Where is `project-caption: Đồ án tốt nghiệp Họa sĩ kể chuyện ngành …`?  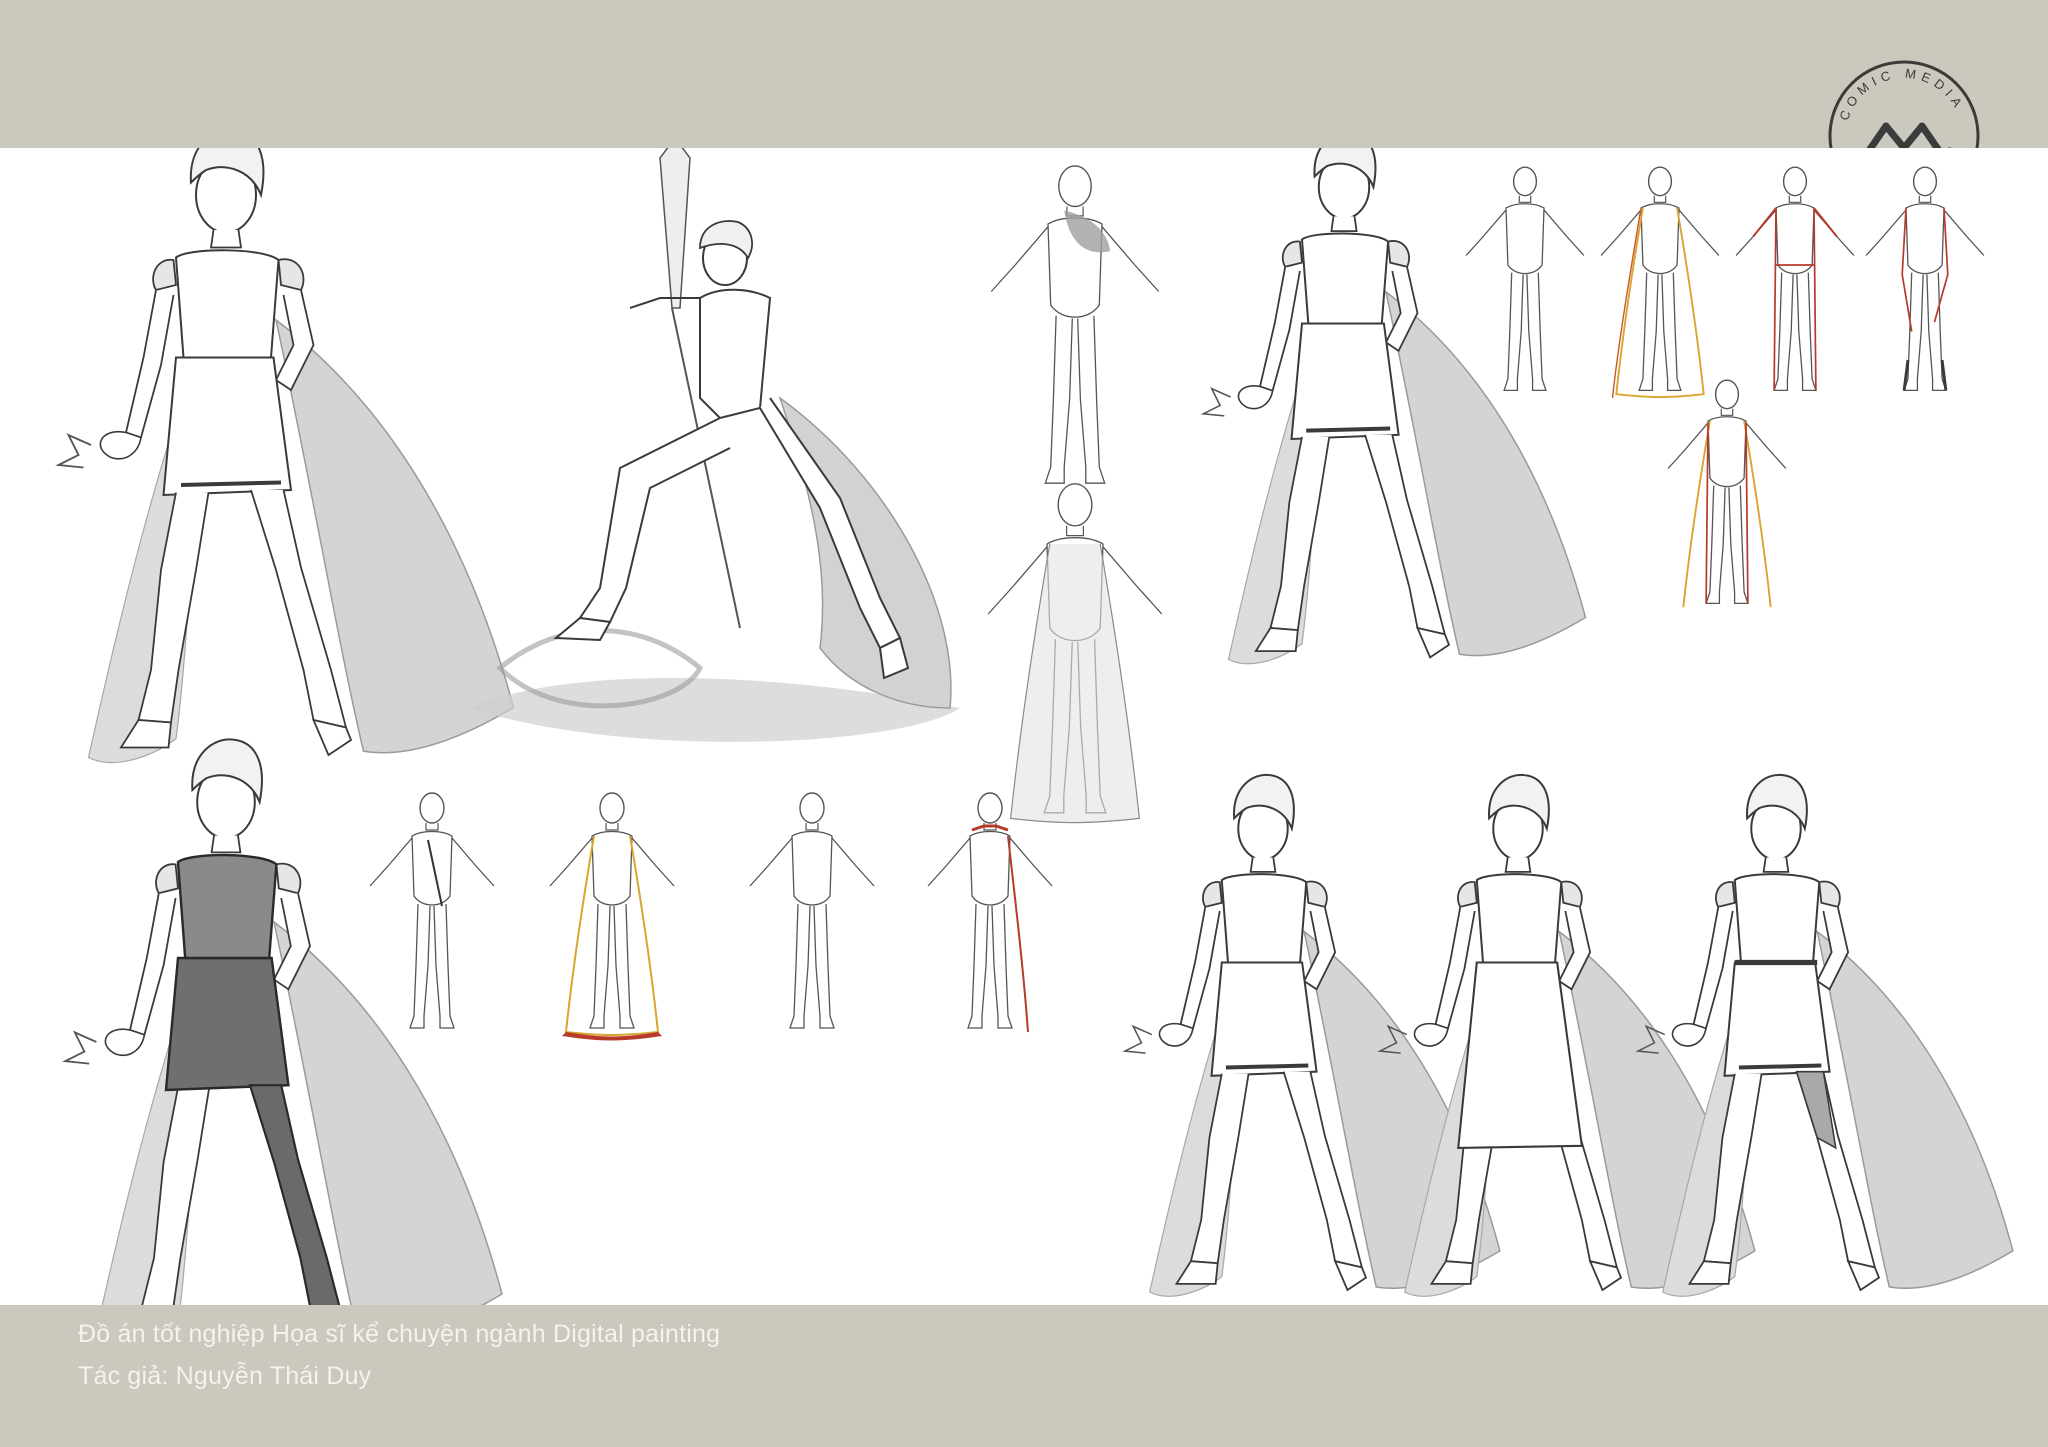 project-caption: Đồ án tốt nghiệp Họa sĩ kể chuyện ngành … is located at coordinates (399, 1334).